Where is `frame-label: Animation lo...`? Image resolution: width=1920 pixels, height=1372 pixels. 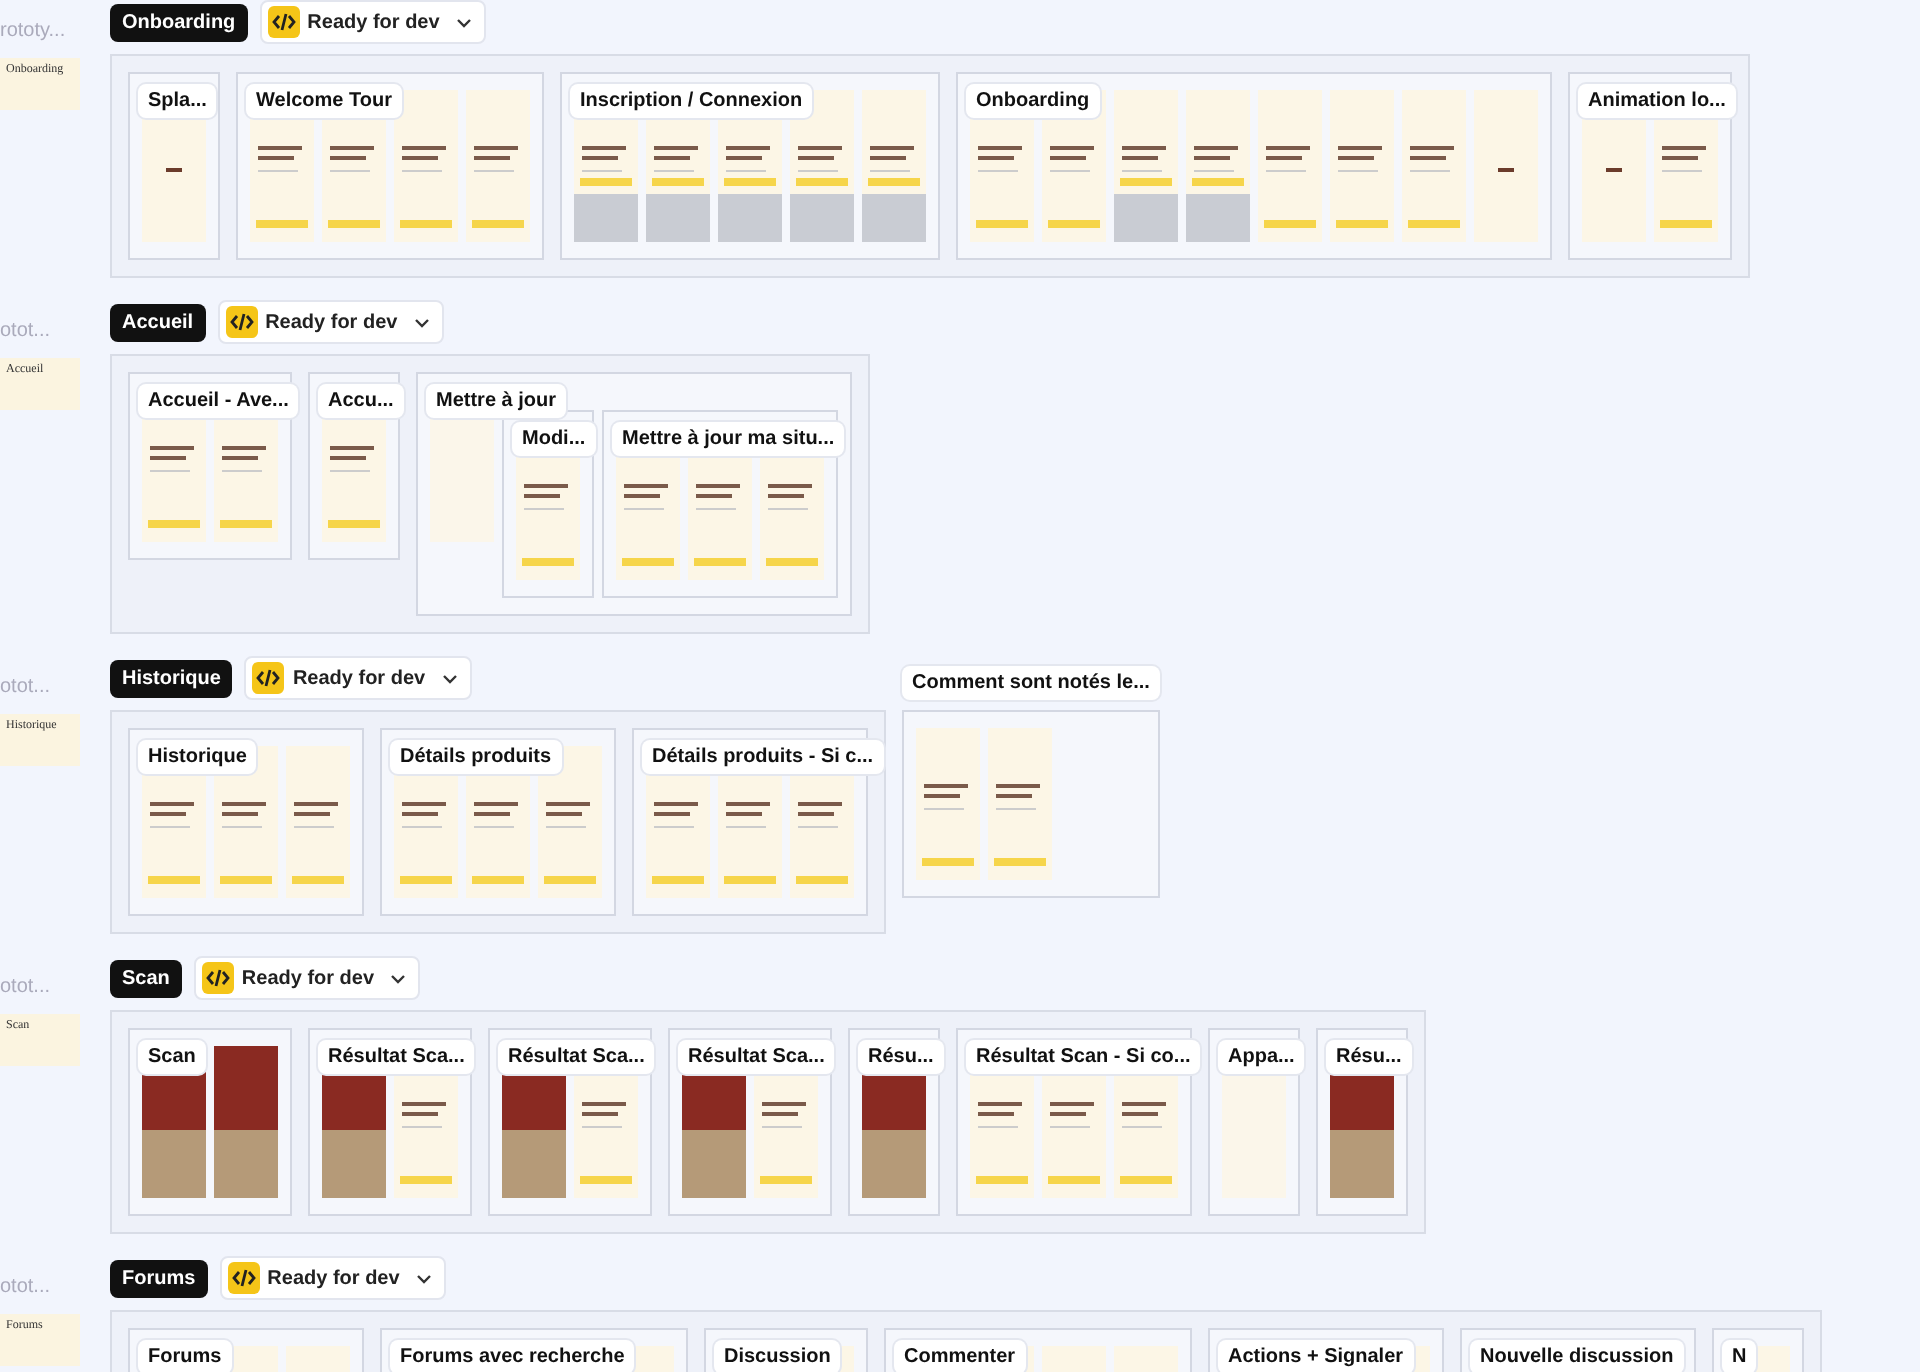
frame-label: Animation lo... is located at coordinates (1657, 101).